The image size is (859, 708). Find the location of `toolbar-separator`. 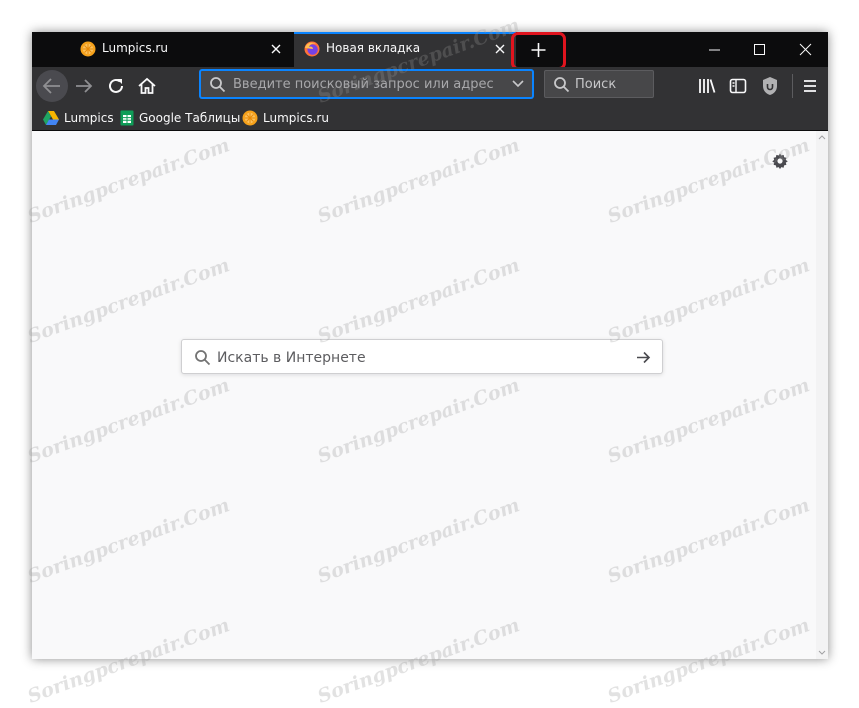

toolbar-separator is located at coordinates (792, 86).